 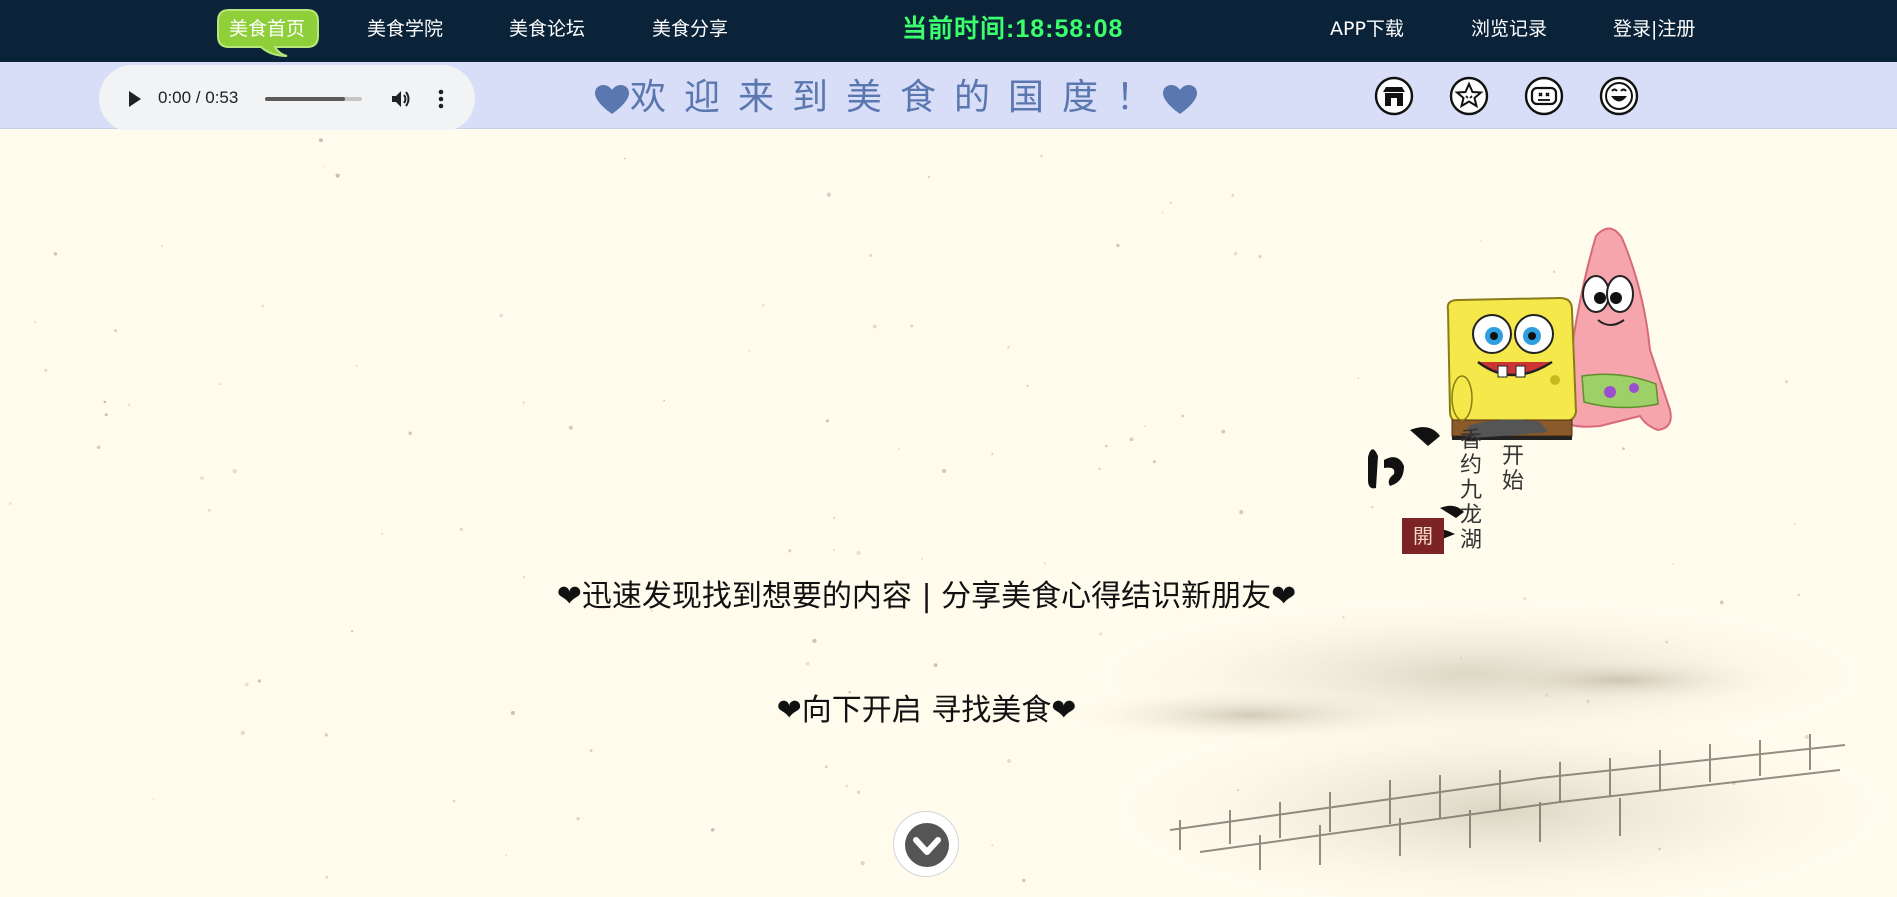 What do you see at coordinates (1470, 490) in the screenshot?
I see `calligraphy-text-1: 香约九龙湖` at bounding box center [1470, 490].